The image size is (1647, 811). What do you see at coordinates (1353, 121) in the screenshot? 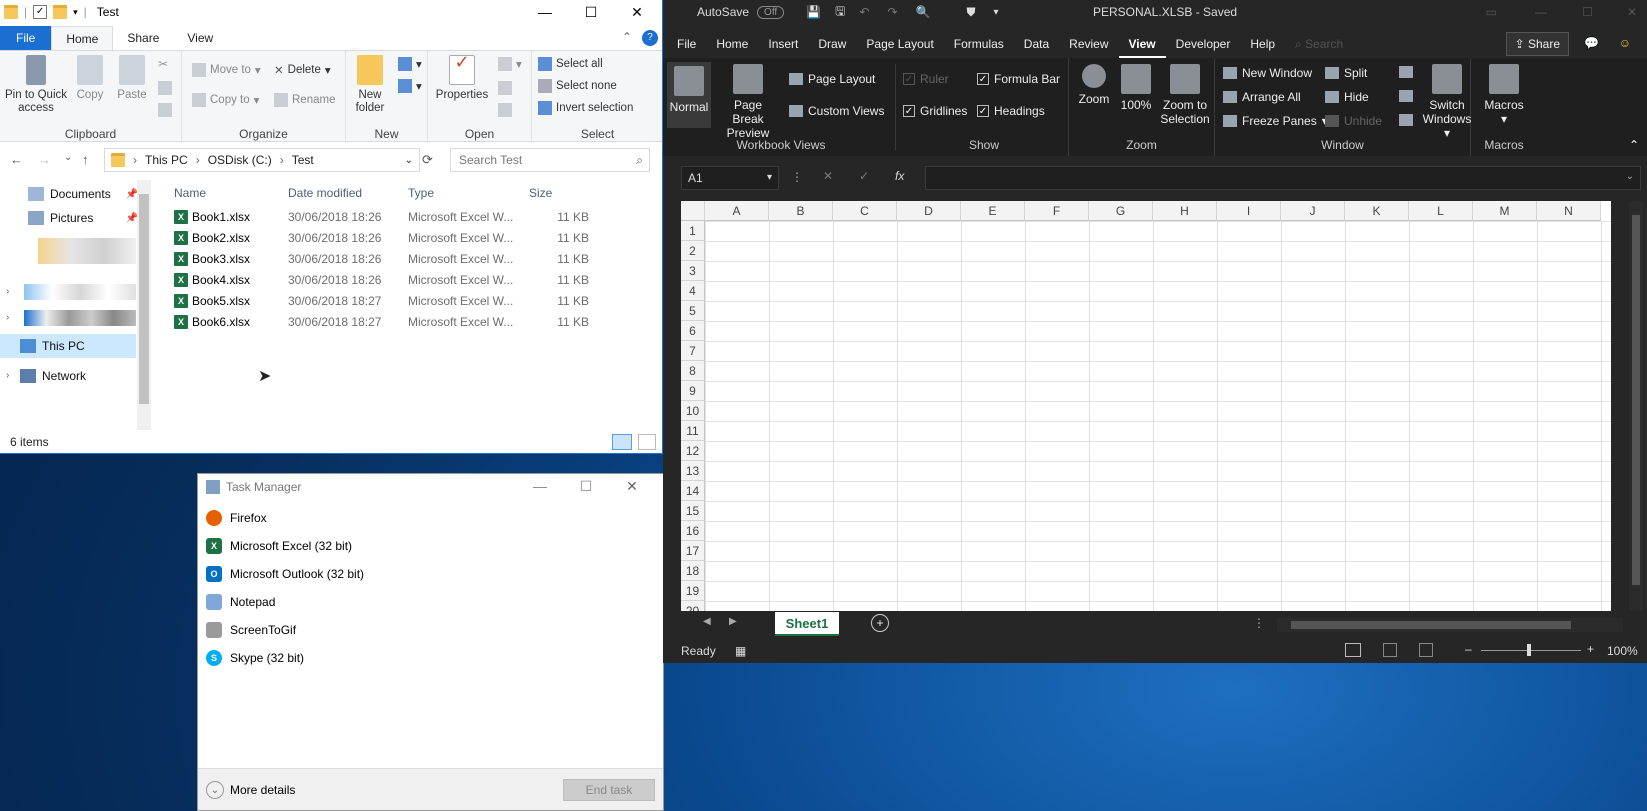
I see `unhide-button: Unhide` at bounding box center [1353, 121].